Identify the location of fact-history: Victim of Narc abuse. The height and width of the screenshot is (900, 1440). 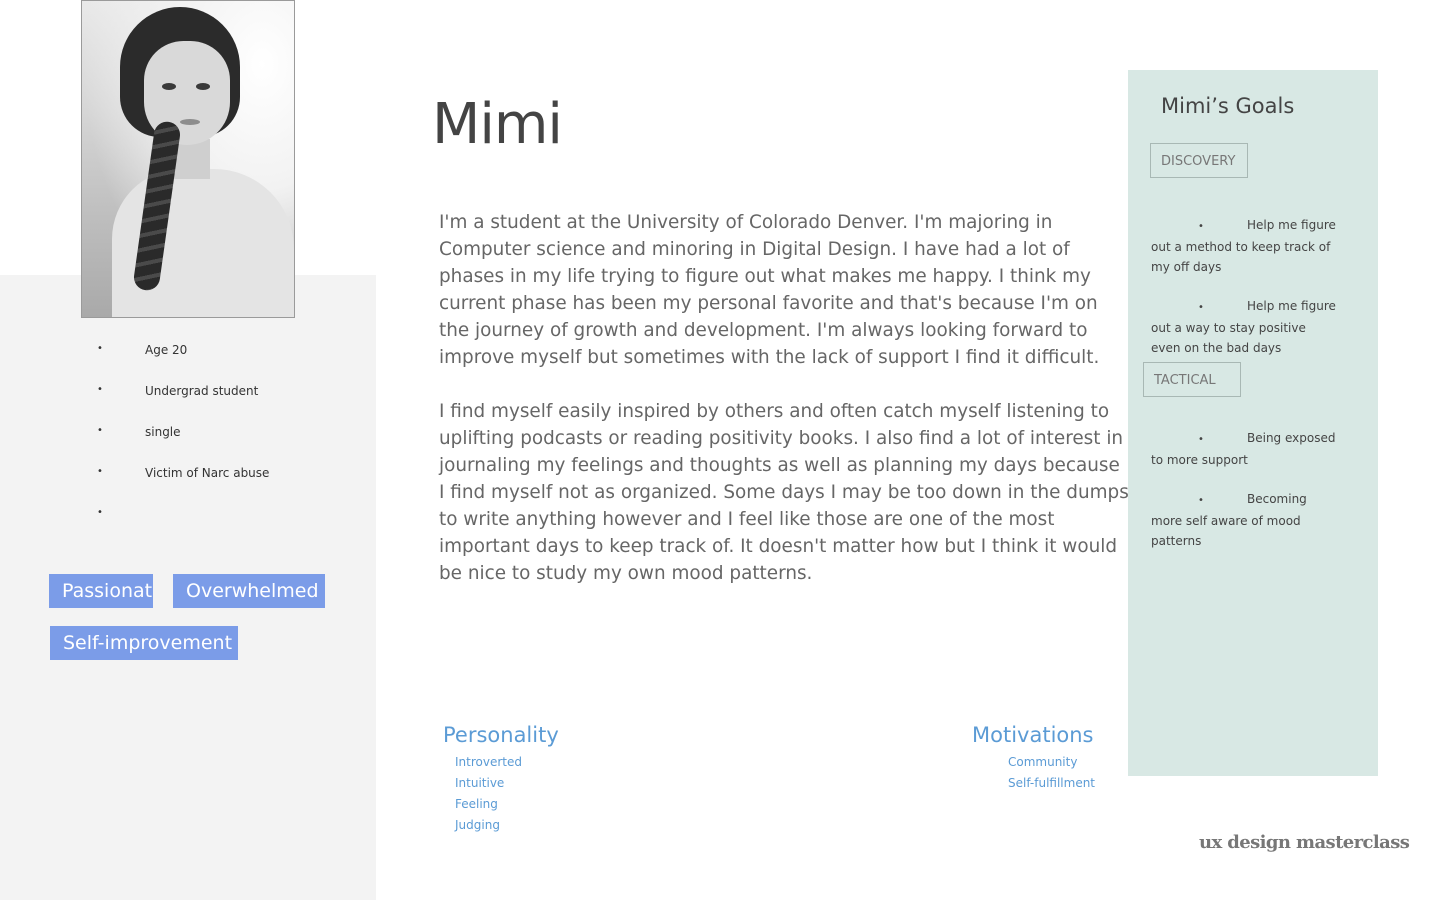
(207, 473).